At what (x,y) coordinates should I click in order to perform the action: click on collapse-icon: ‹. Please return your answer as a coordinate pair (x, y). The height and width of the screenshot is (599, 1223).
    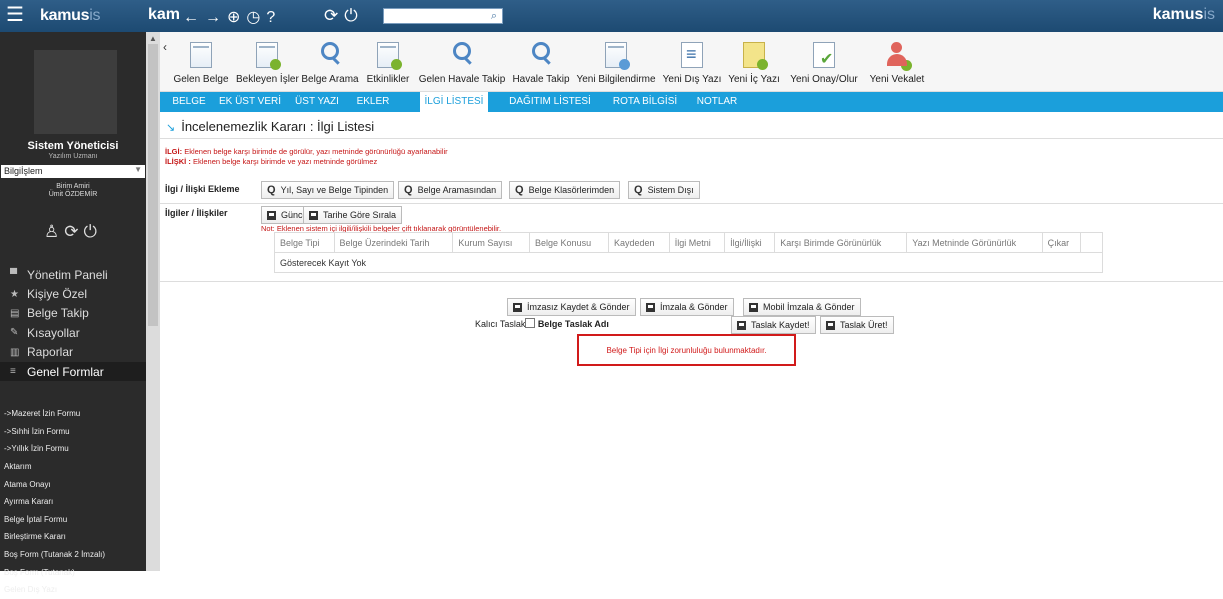
    Looking at the image, I should click on (165, 47).